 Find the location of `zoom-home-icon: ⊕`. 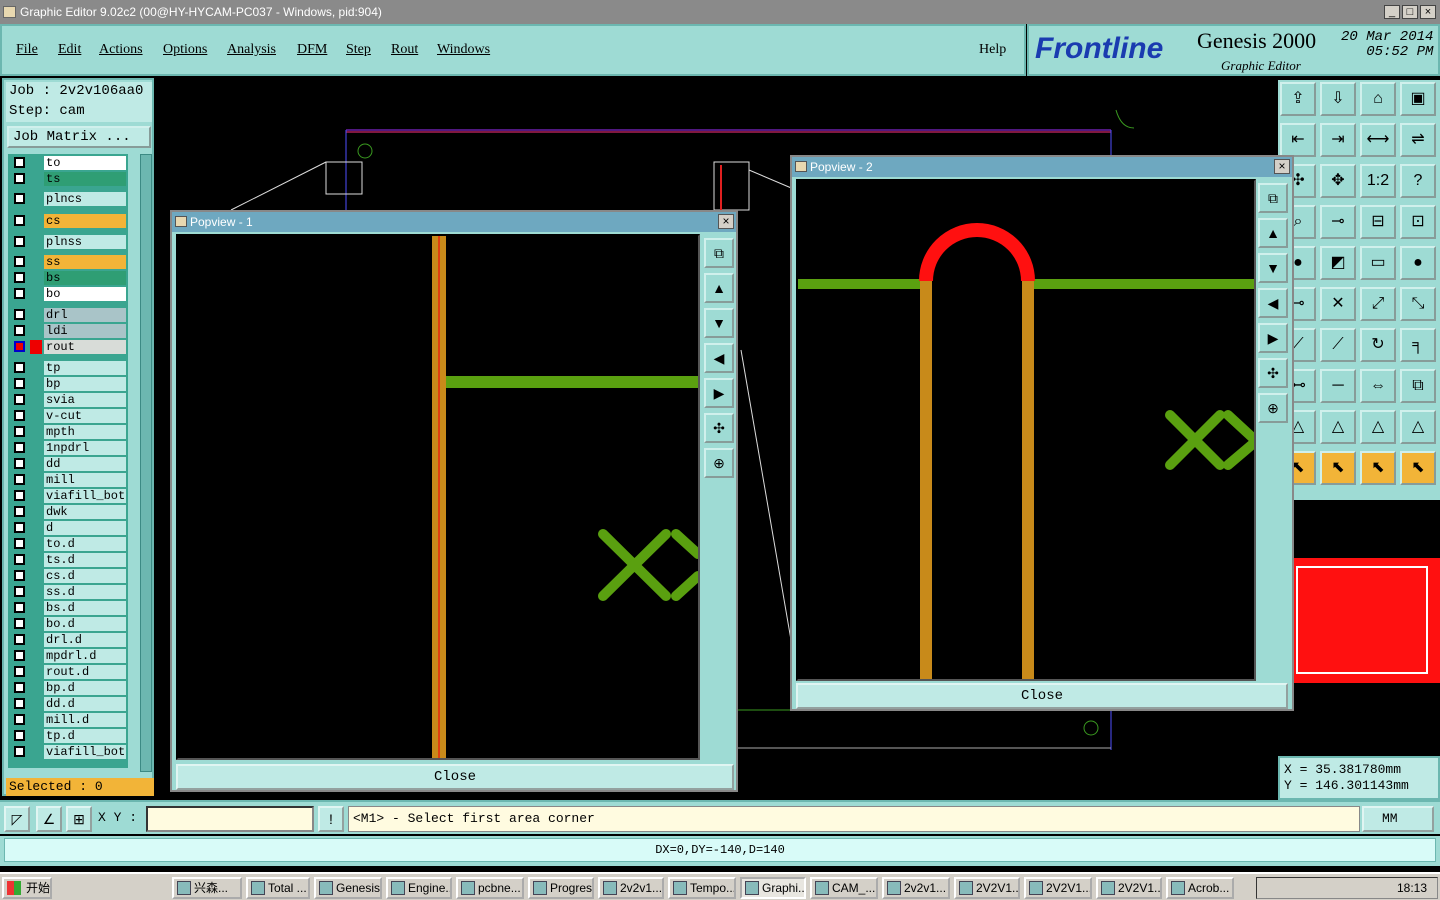

zoom-home-icon: ⊕ is located at coordinates (719, 463).